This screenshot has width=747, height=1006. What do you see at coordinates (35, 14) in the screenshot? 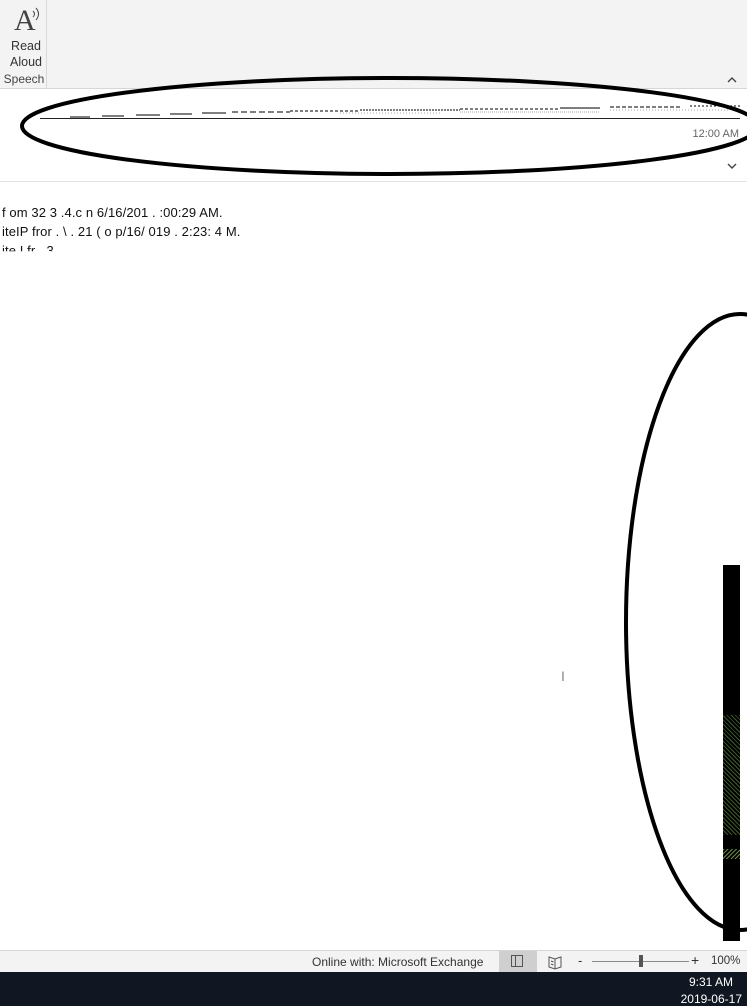
I see `sound-waves-icon` at bounding box center [35, 14].